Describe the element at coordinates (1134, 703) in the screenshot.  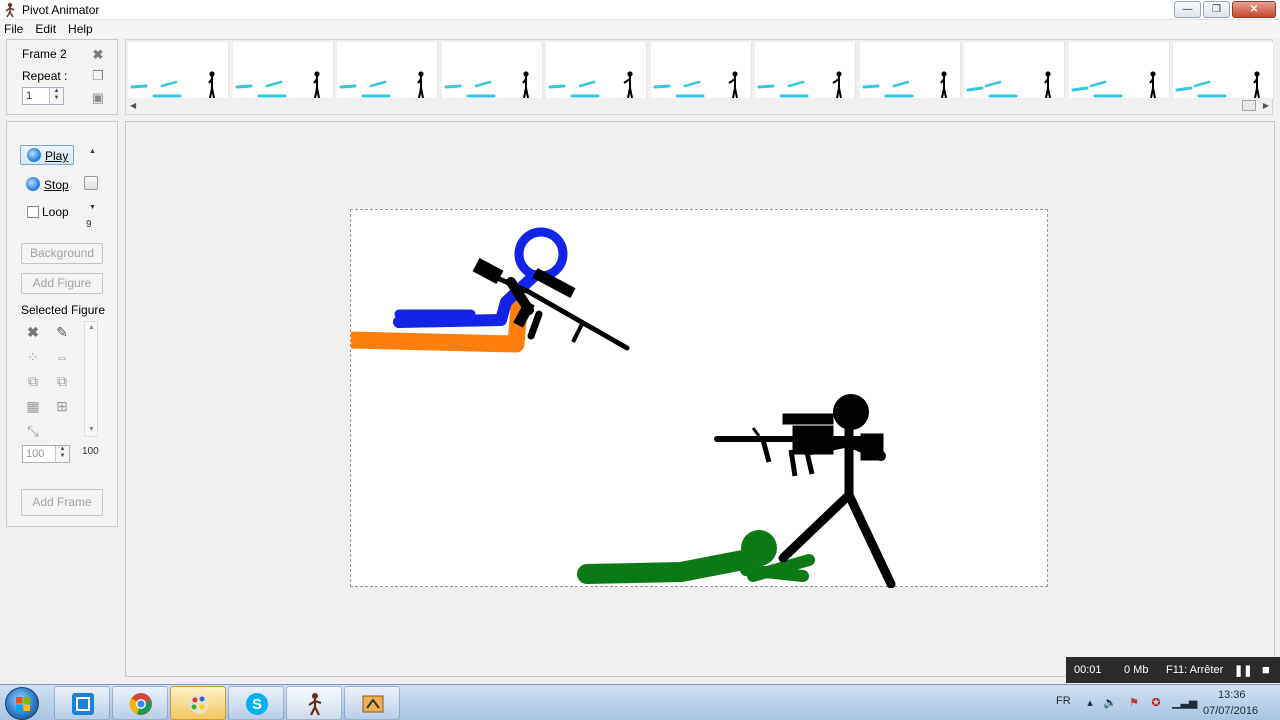
I see `action-center-icon: ⚑` at that location.